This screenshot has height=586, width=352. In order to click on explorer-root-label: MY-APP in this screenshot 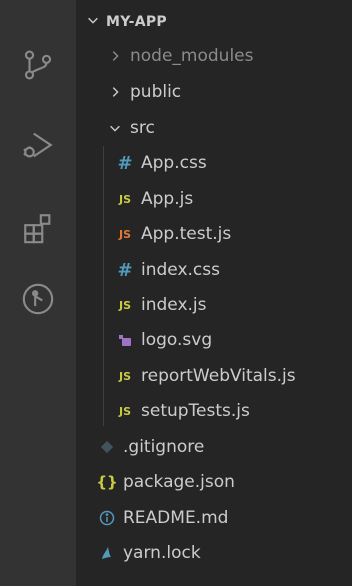, I will do `click(136, 22)`.